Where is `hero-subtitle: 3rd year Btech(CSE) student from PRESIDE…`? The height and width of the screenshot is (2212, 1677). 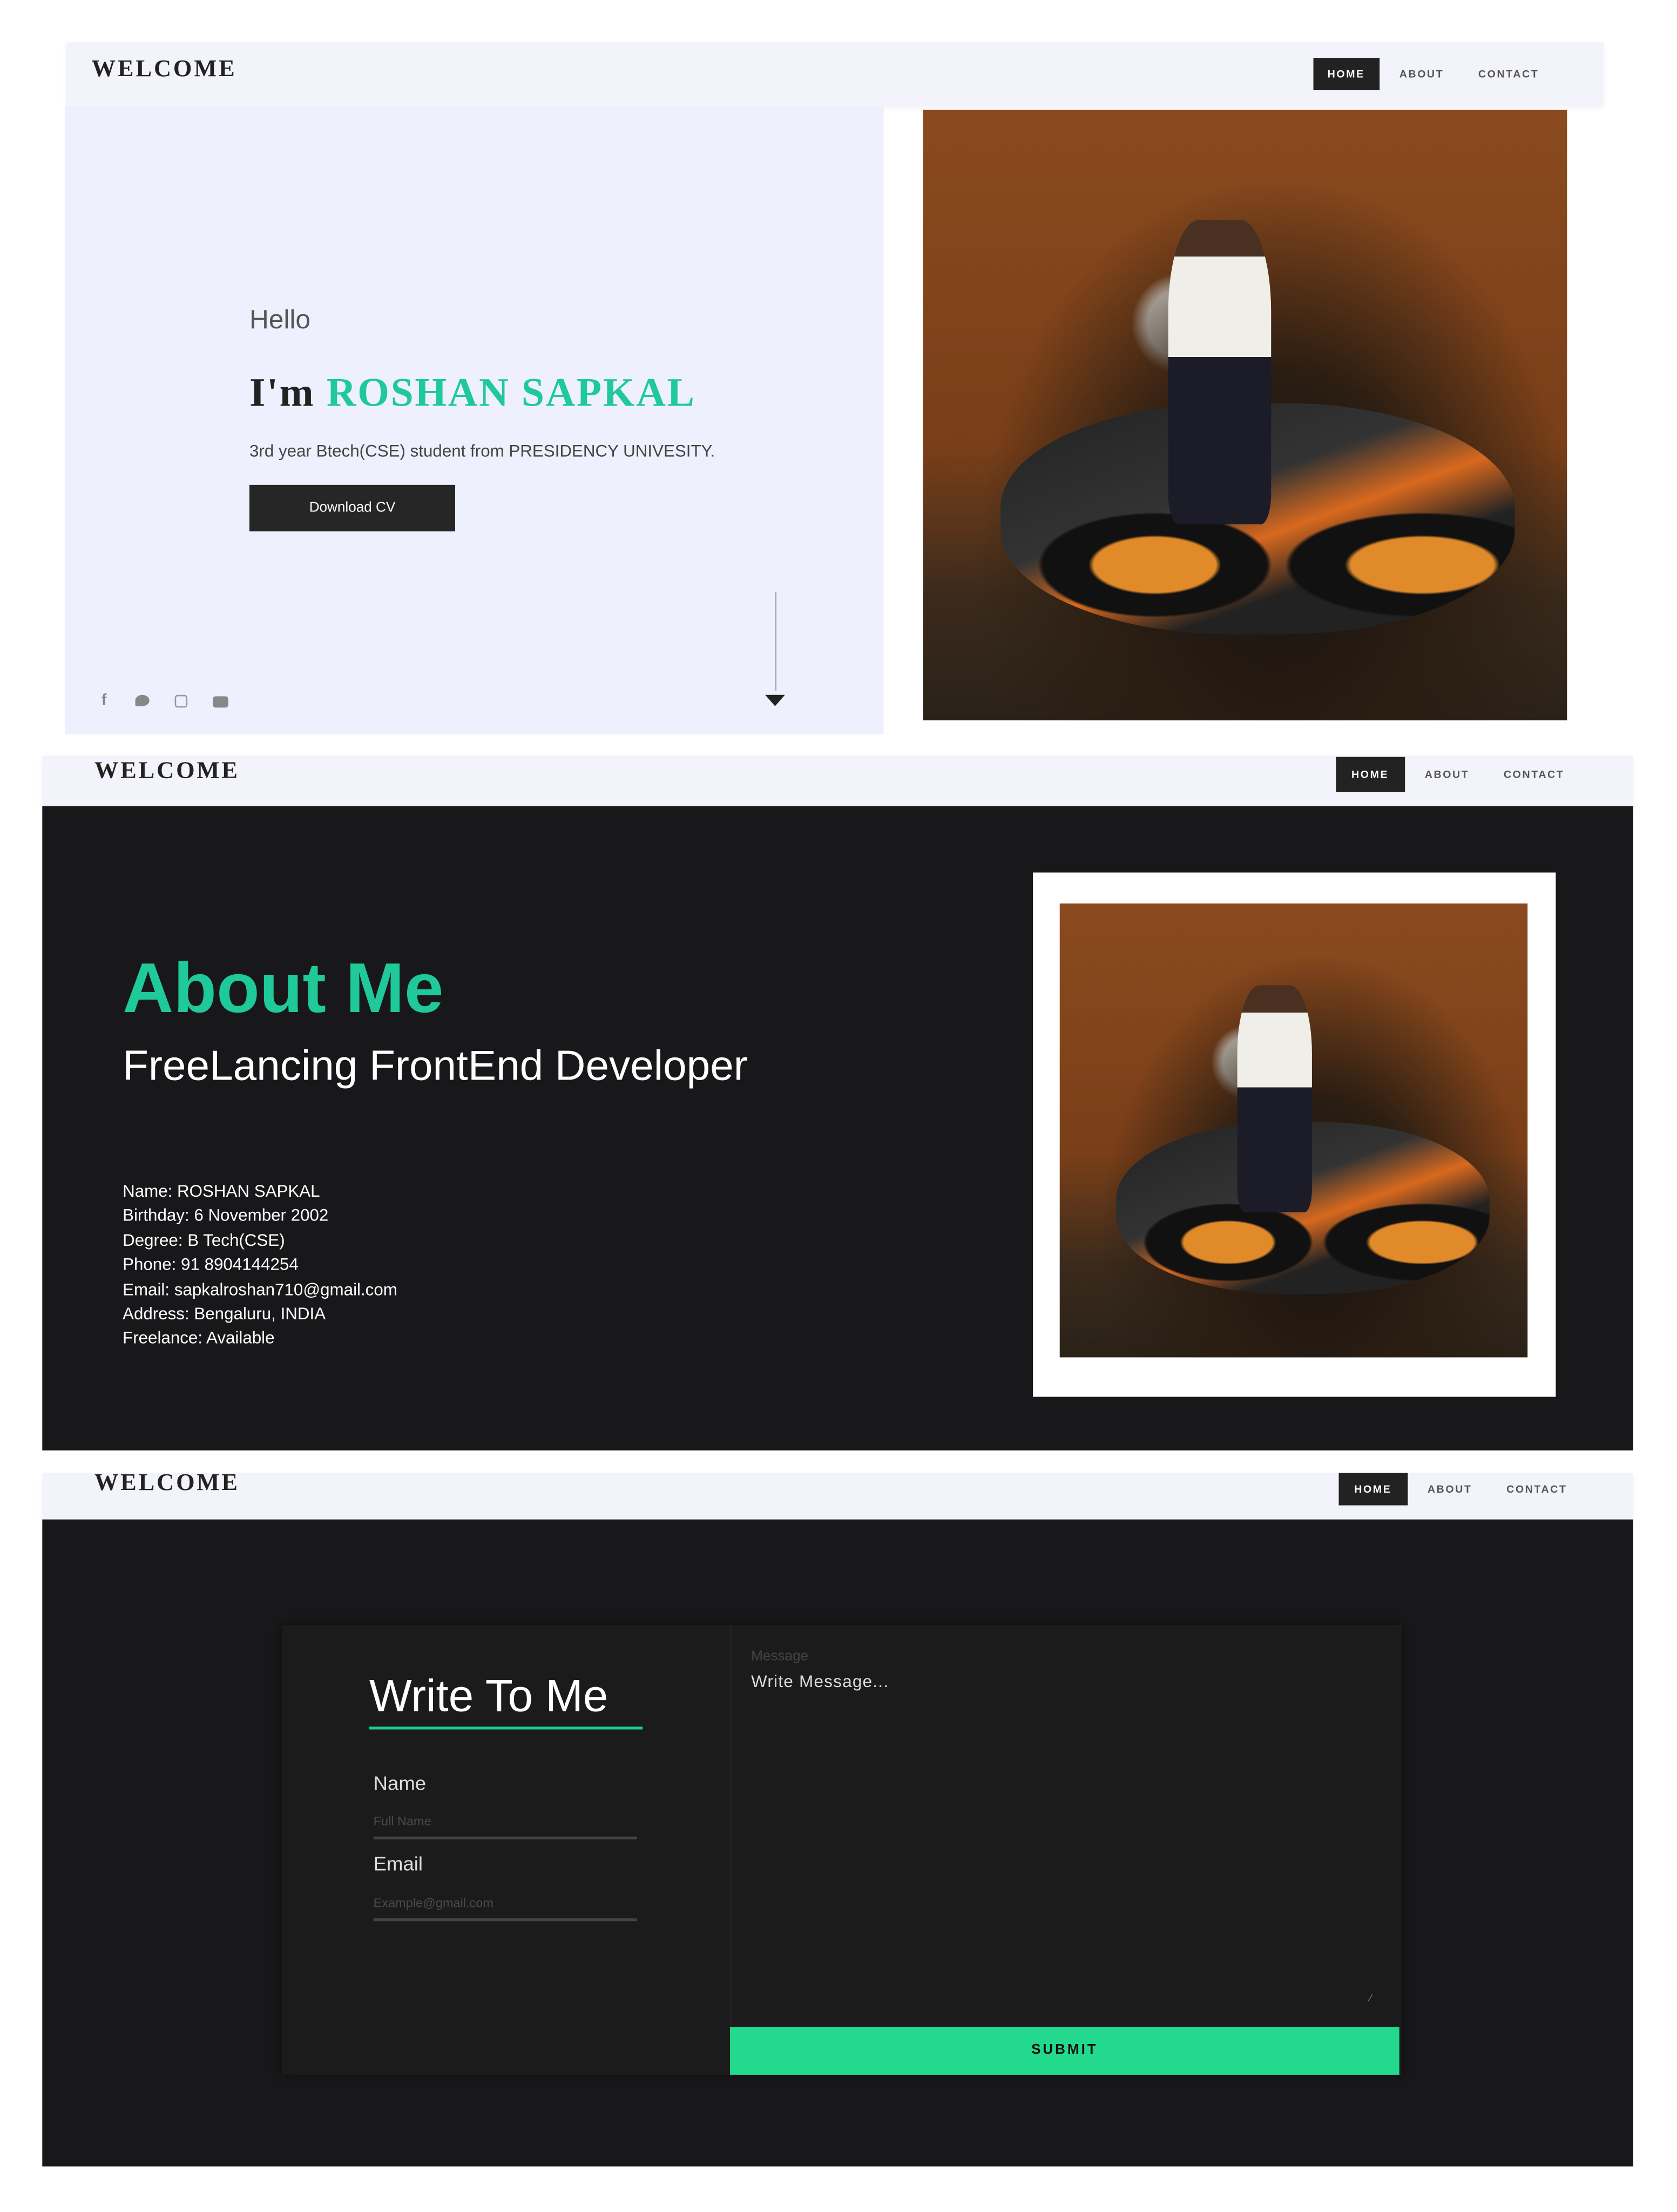 hero-subtitle: 3rd year Btech(CSE) student from PRESIDE… is located at coordinates (482, 451).